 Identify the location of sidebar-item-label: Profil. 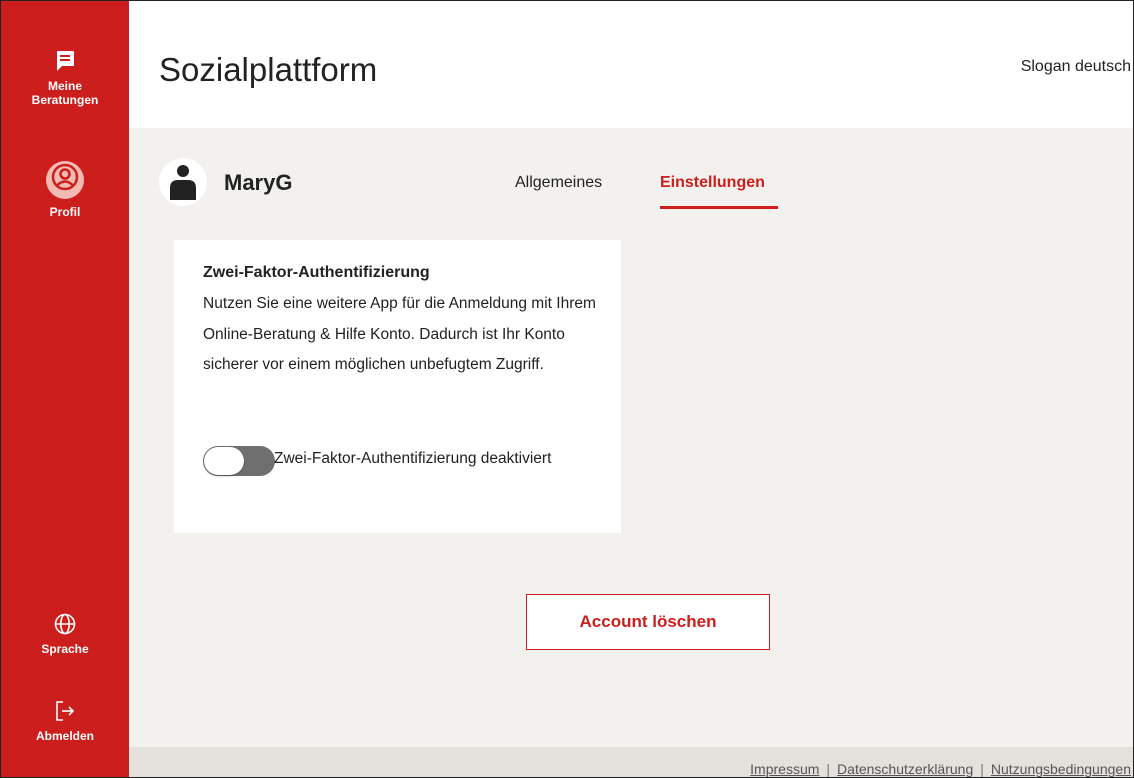
(65, 212).